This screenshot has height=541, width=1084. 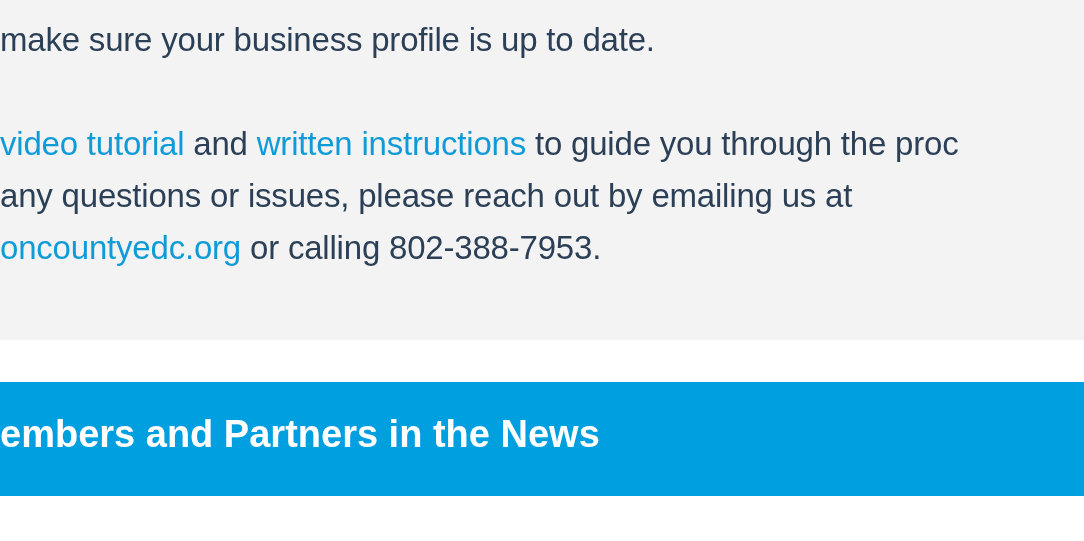 What do you see at coordinates (391, 143) in the screenshot?
I see `text-link: written instructions` at bounding box center [391, 143].